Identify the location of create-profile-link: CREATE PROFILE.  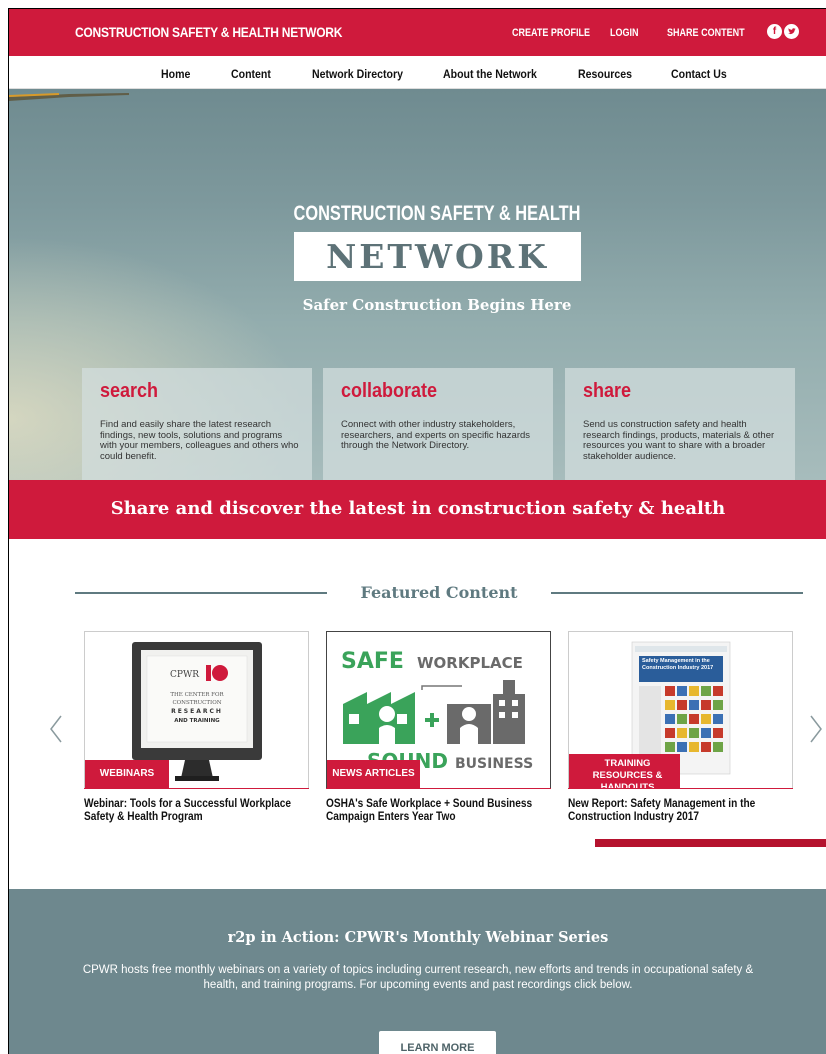
(551, 33).